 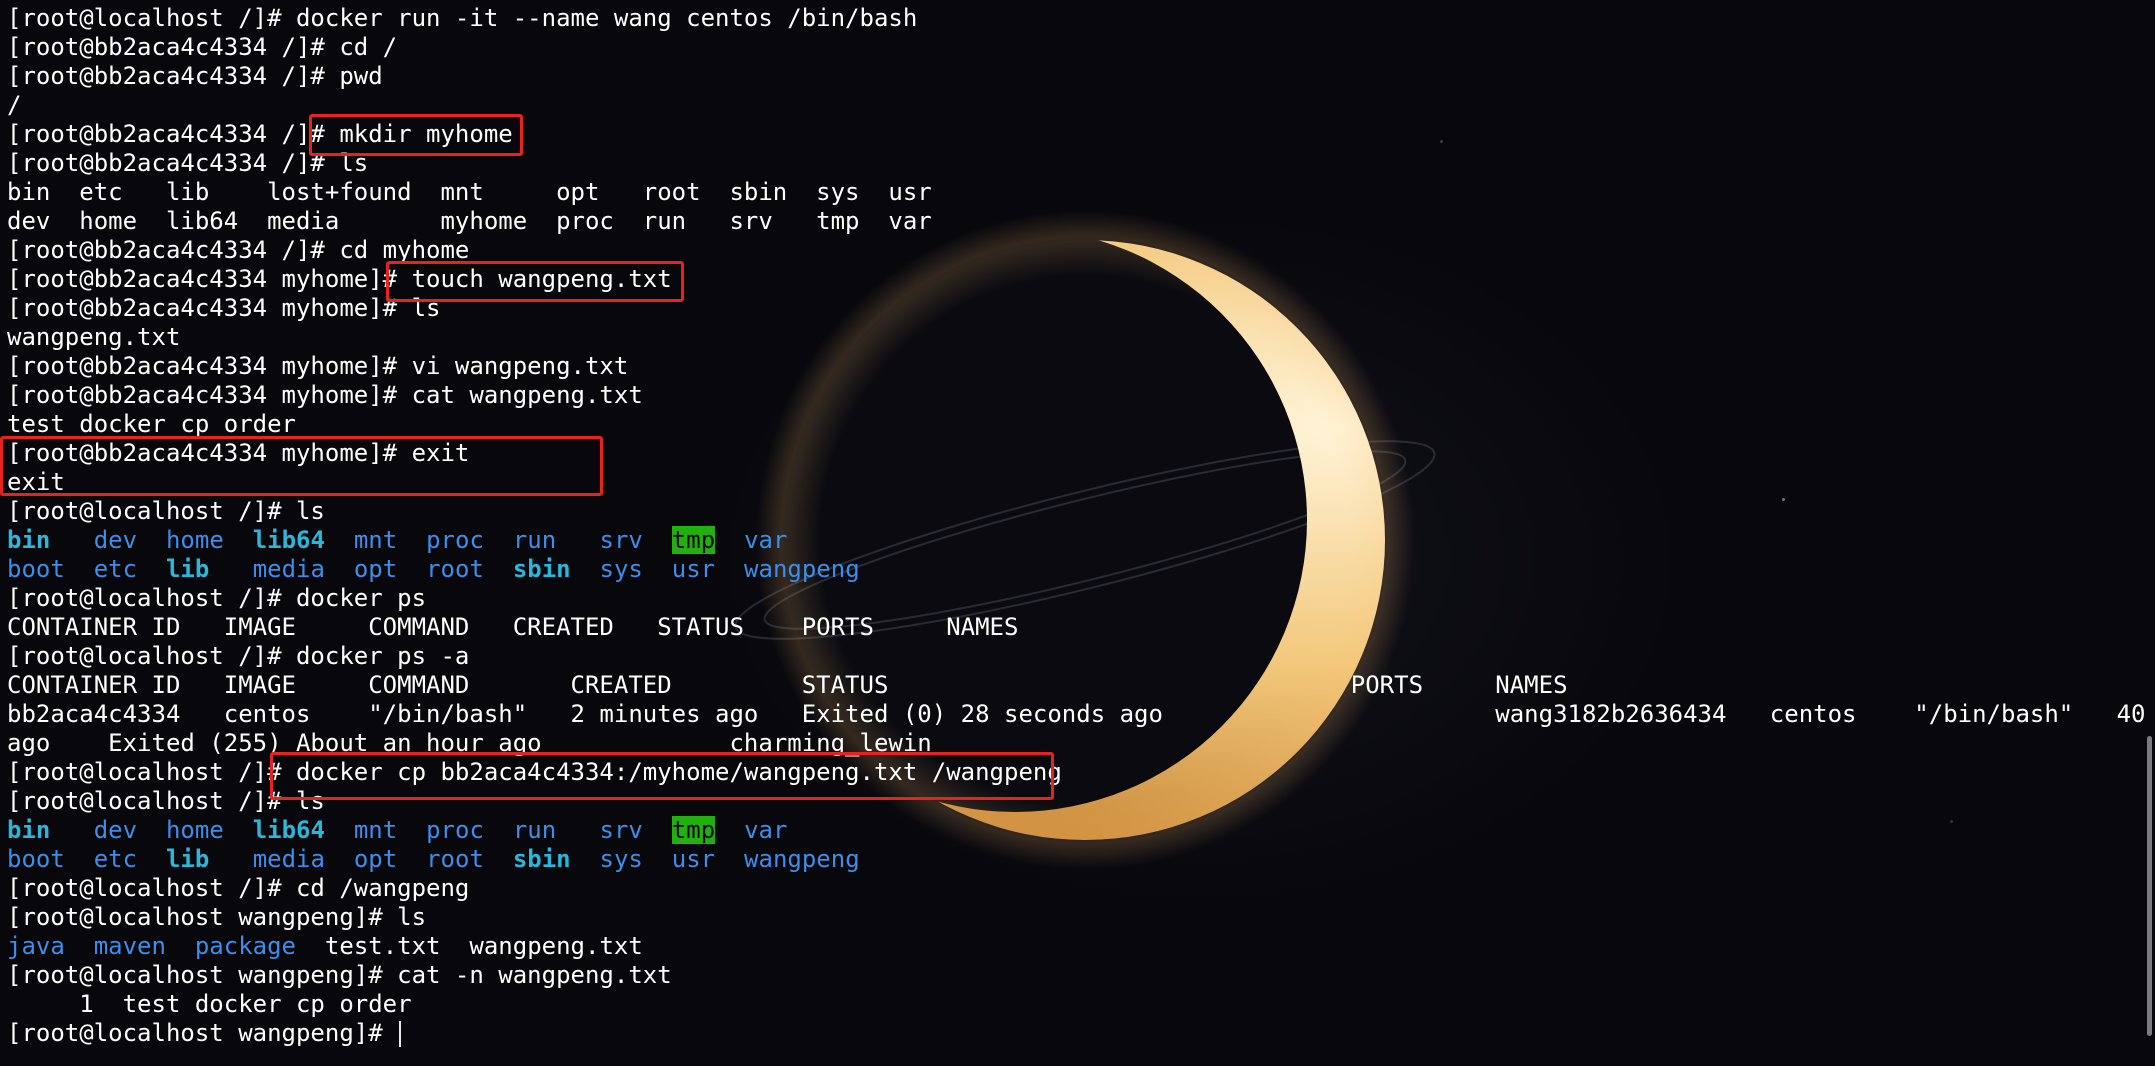 I want to click on ls-entry: opt, so click(x=375, y=569).